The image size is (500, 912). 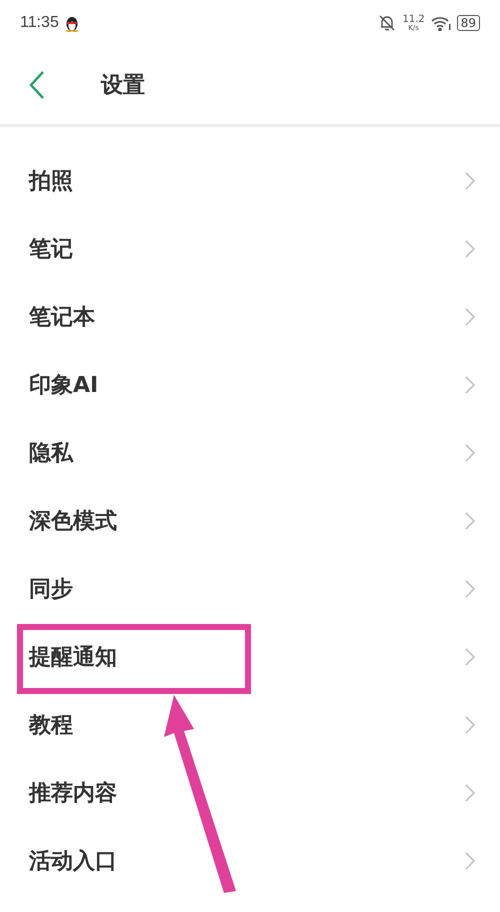 I want to click on settings-item: 活动入口, so click(x=250, y=861).